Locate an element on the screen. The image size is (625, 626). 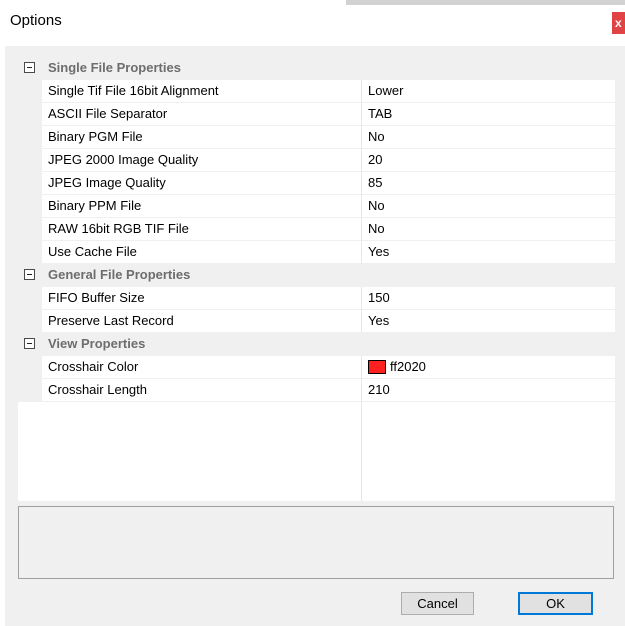
property-name: Use Cache File is located at coordinates (92, 251).